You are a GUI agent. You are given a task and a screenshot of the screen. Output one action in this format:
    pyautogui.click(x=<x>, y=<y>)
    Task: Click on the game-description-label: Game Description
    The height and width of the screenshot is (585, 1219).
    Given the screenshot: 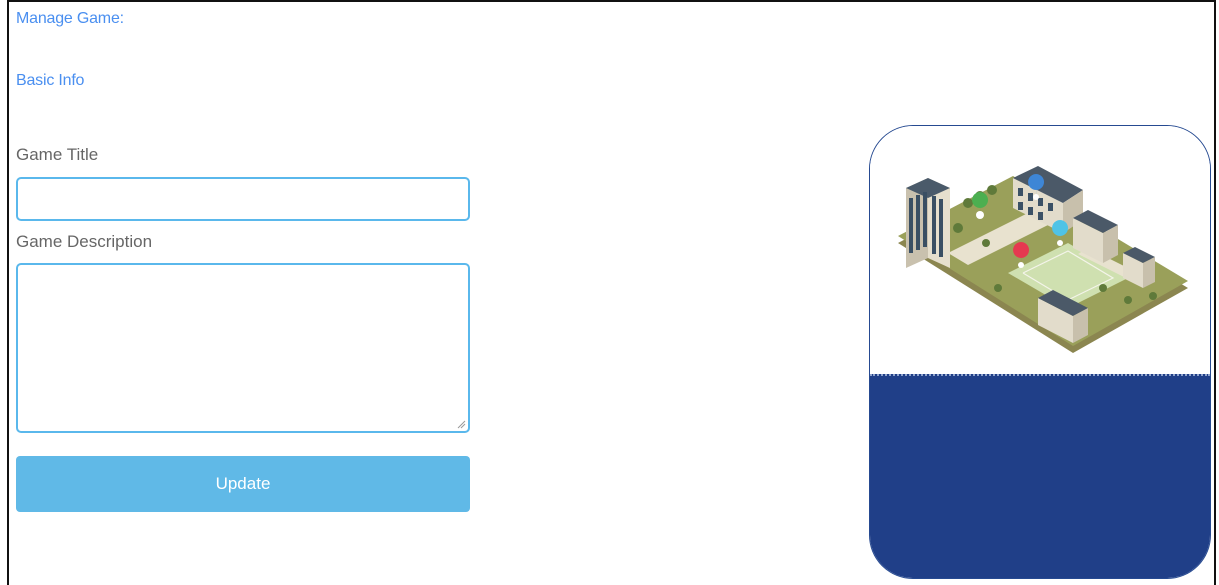 What is the action you would take?
    pyautogui.click(x=84, y=241)
    